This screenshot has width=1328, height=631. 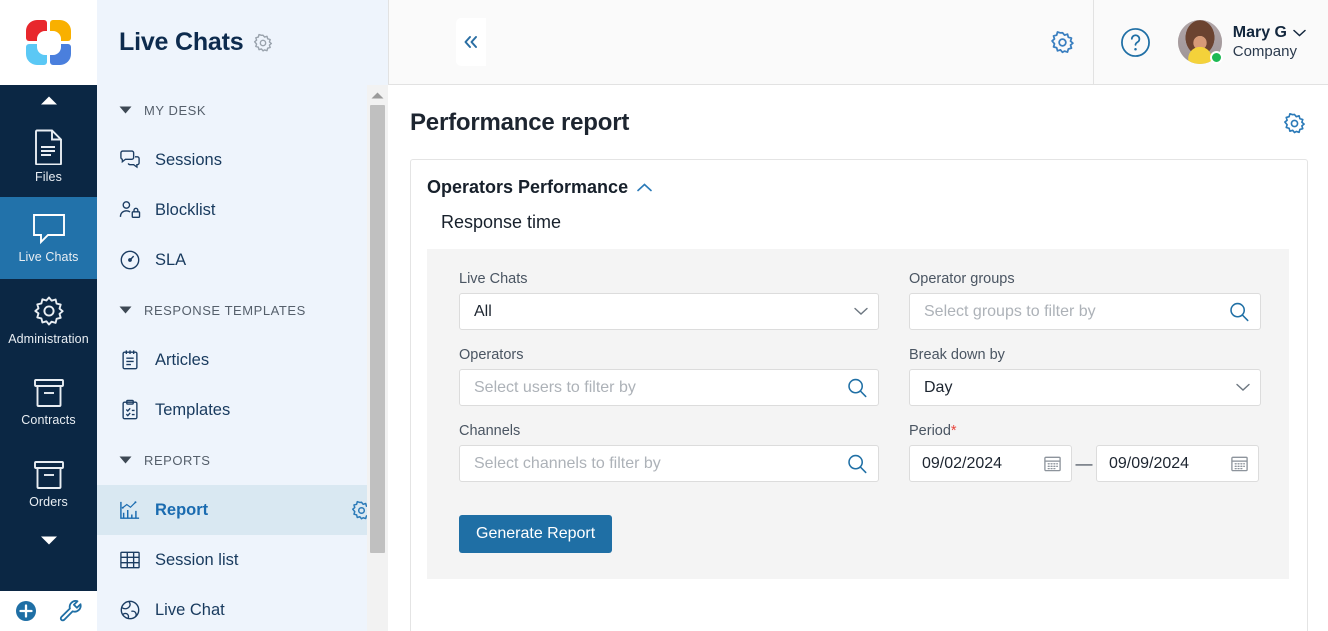 What do you see at coordinates (130, 510) in the screenshot?
I see `bar-chart-icon` at bounding box center [130, 510].